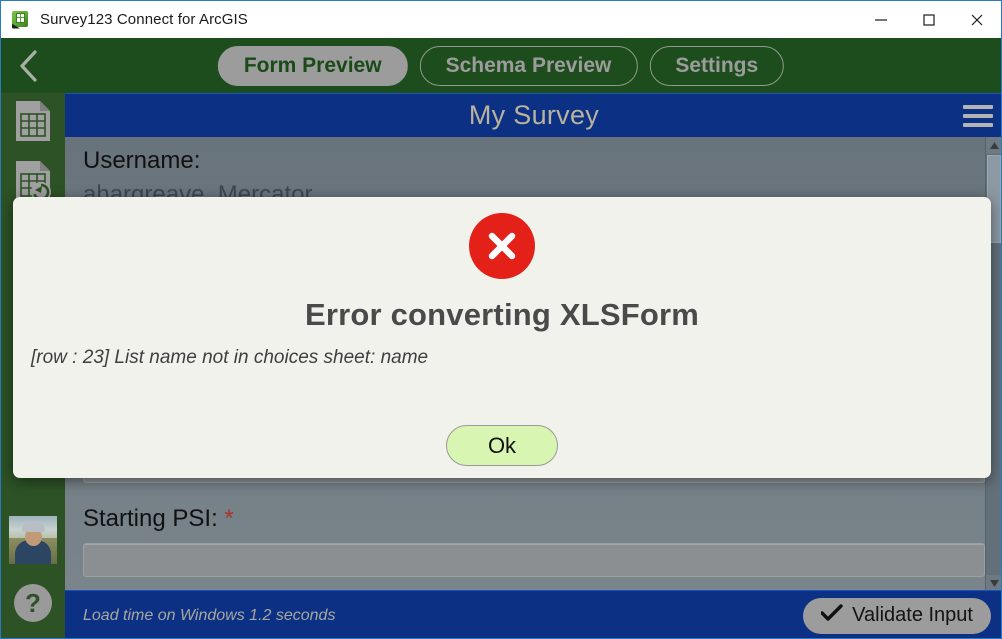  I want to click on field-starting-psi: Starting PSI: *, so click(533, 534).